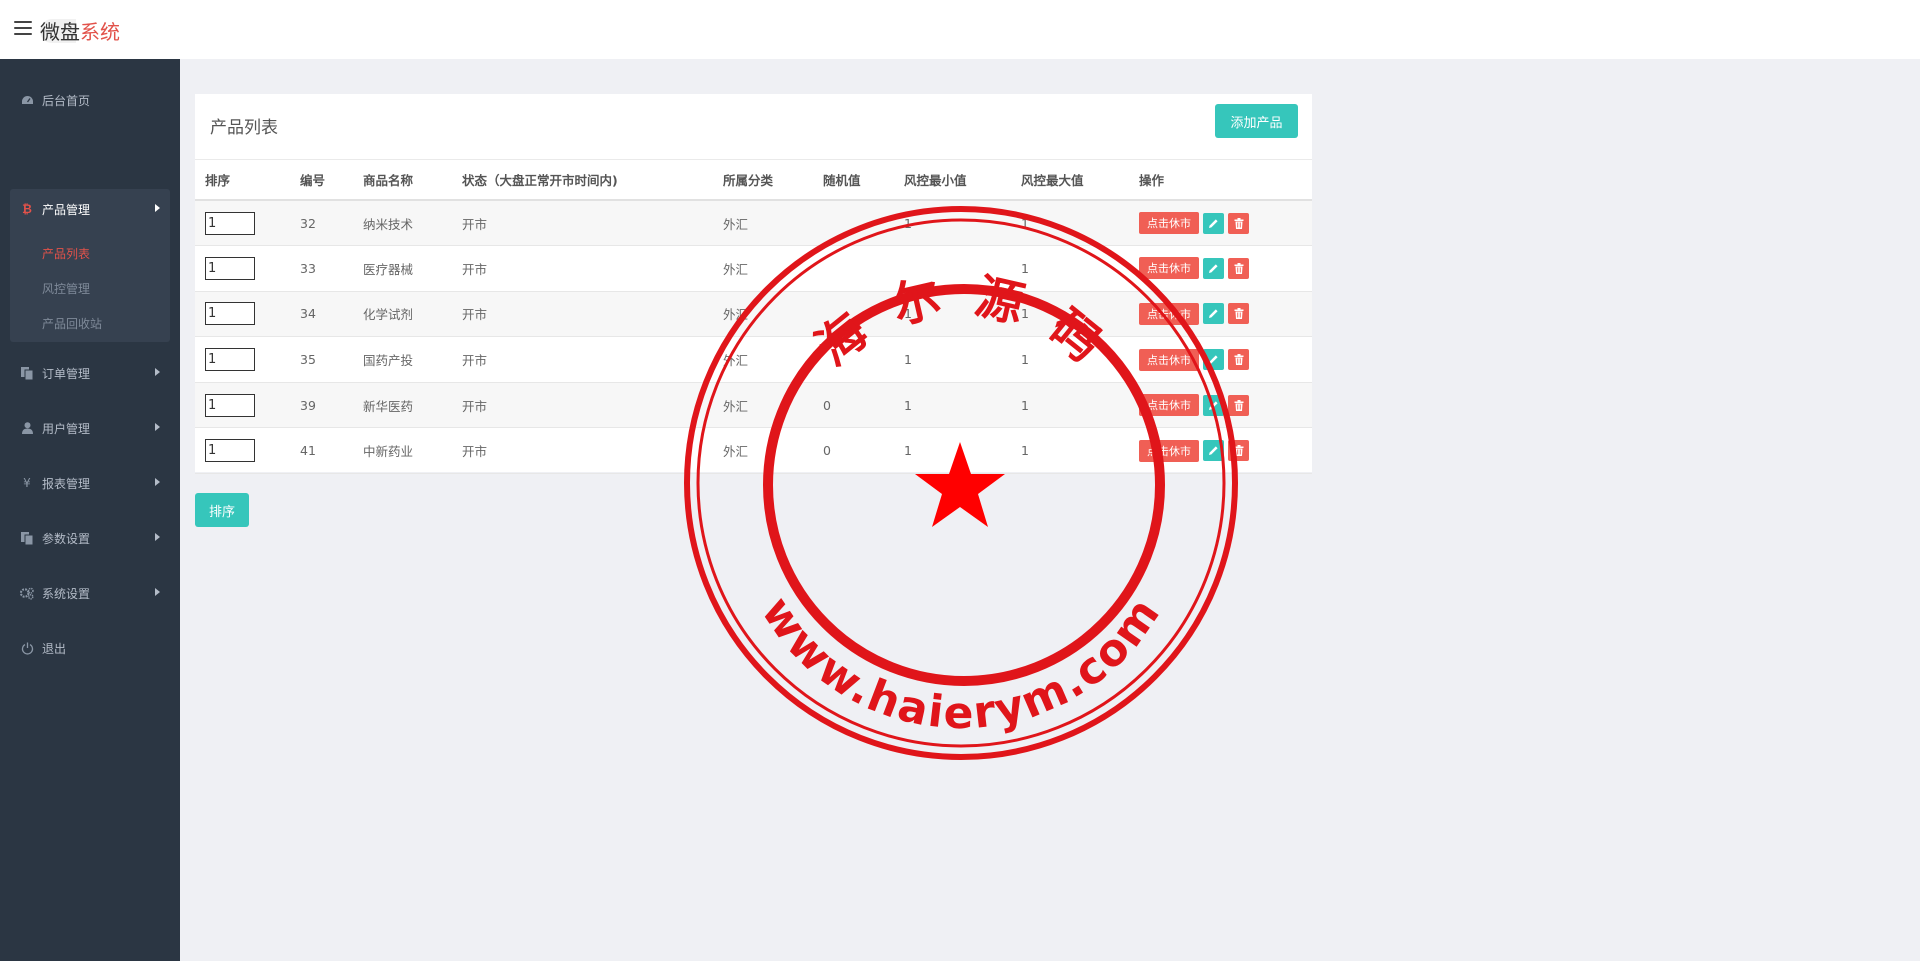  I want to click on sidebar-item-params: 参数设置, so click(90, 538).